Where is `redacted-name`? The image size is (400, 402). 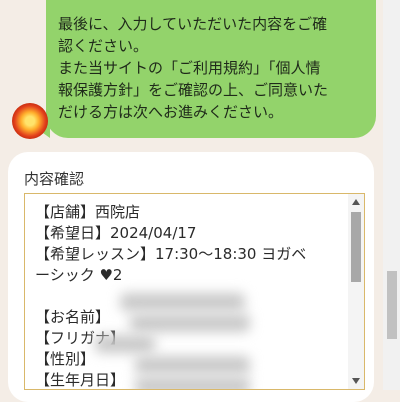 redacted-name is located at coordinates (182, 302).